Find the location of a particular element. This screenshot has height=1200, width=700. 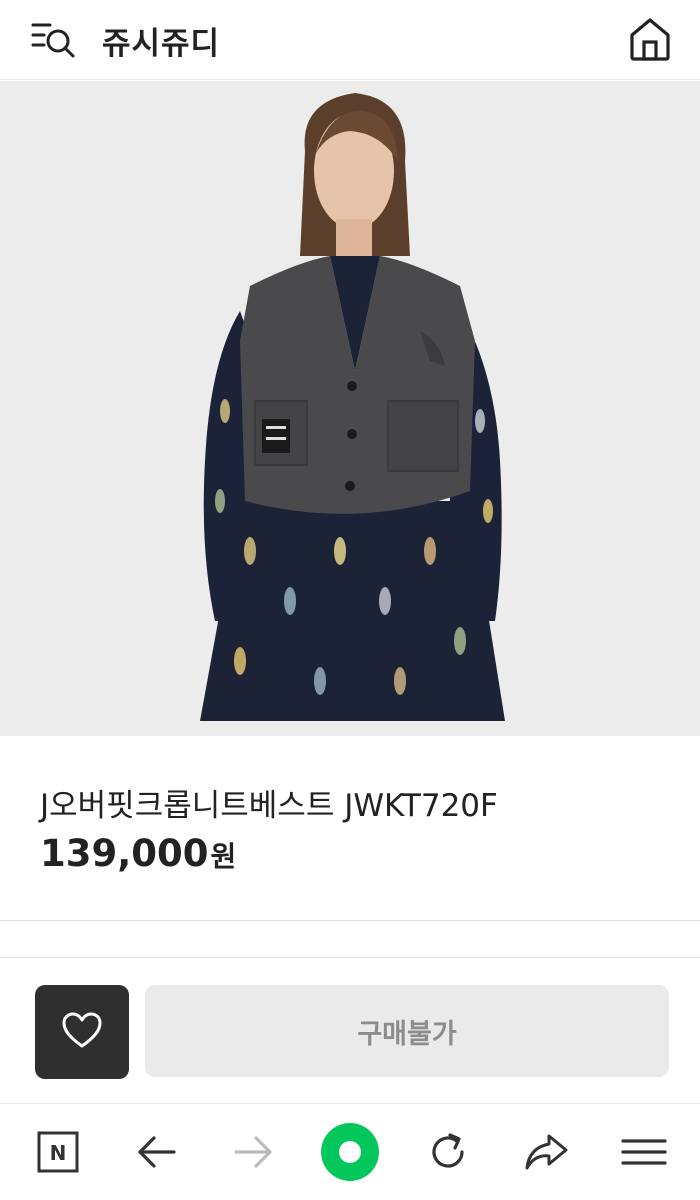

svg-text: N is located at coordinates (58, 1153).